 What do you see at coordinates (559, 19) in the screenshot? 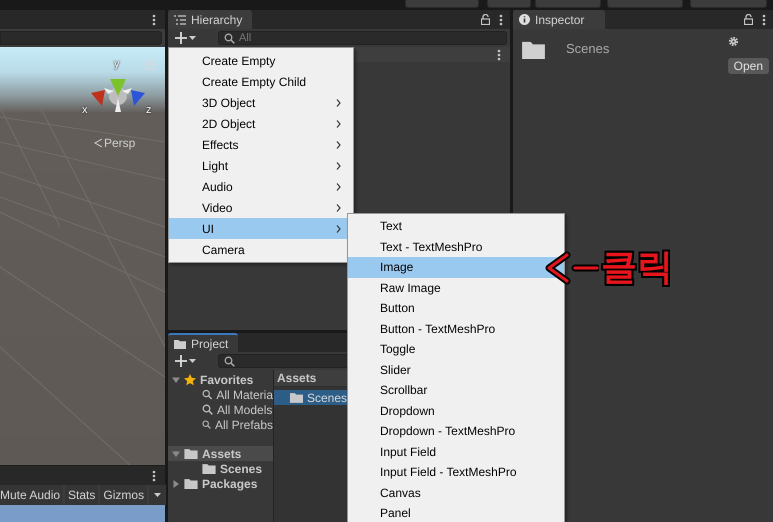
I see `inspector-tab: Inspector` at bounding box center [559, 19].